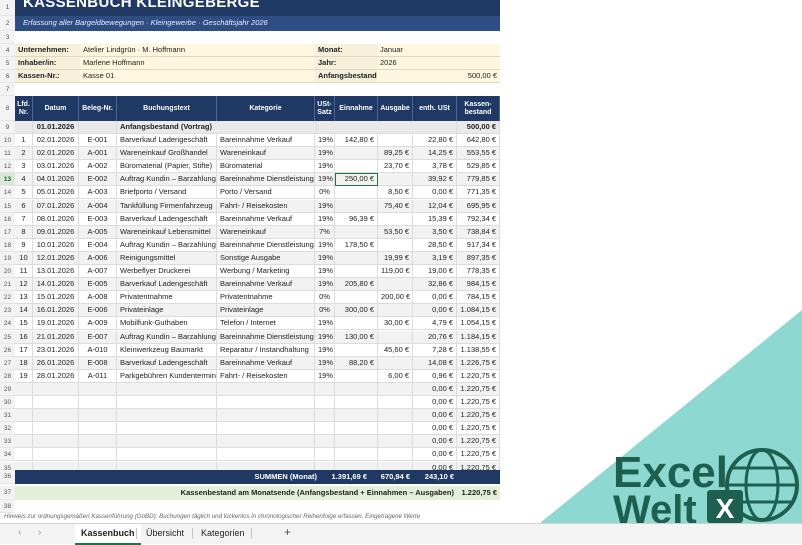 This screenshot has height=545, width=802. What do you see at coordinates (24, 219) in the screenshot?
I see `table-cell: 7` at bounding box center [24, 219].